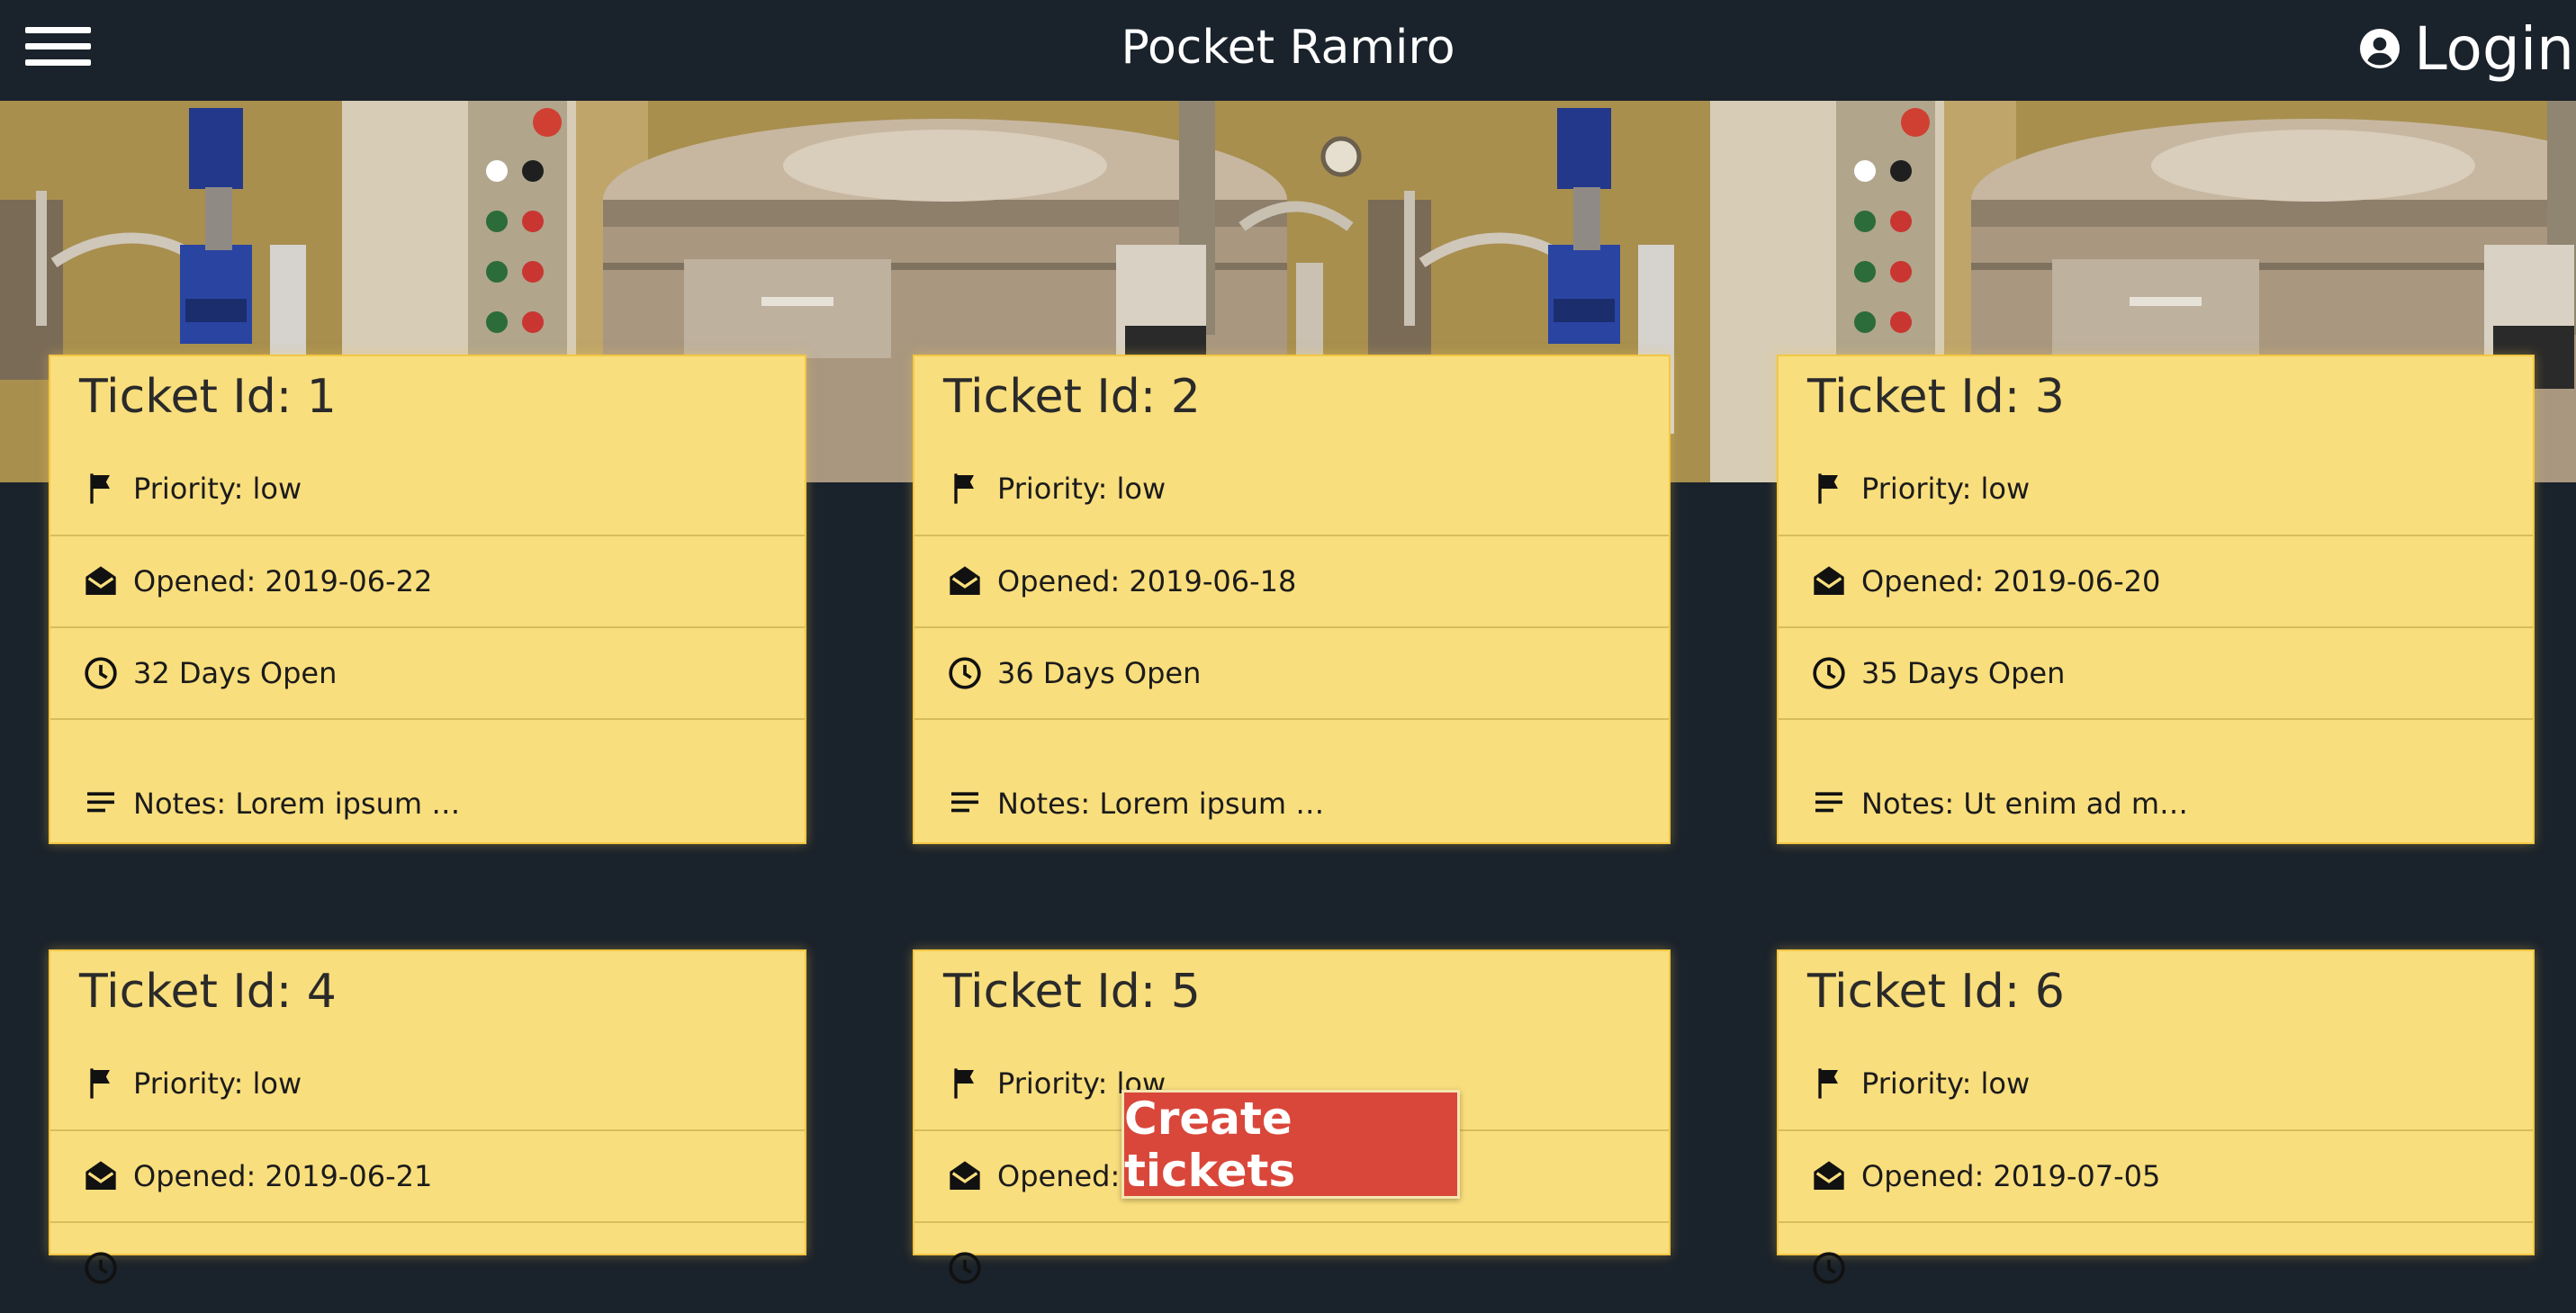 The width and height of the screenshot is (2576, 1313). I want to click on days-open-text: 36 Days Open, so click(1099, 673).